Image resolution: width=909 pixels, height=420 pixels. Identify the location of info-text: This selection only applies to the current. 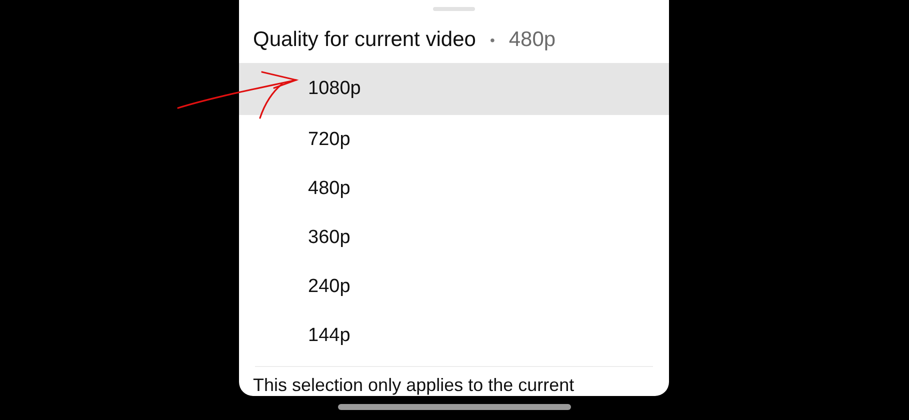
(414, 385).